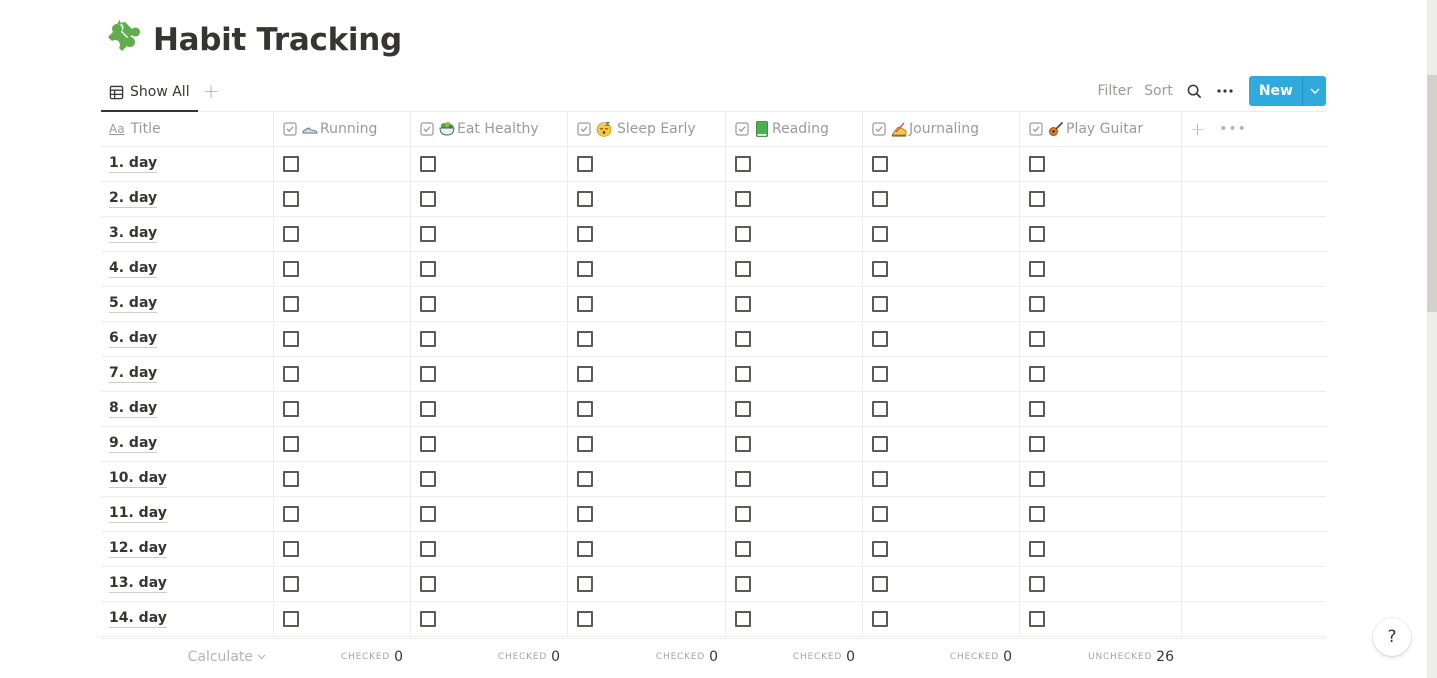  What do you see at coordinates (187, 549) in the screenshot?
I see `title-cell: 12. day` at bounding box center [187, 549].